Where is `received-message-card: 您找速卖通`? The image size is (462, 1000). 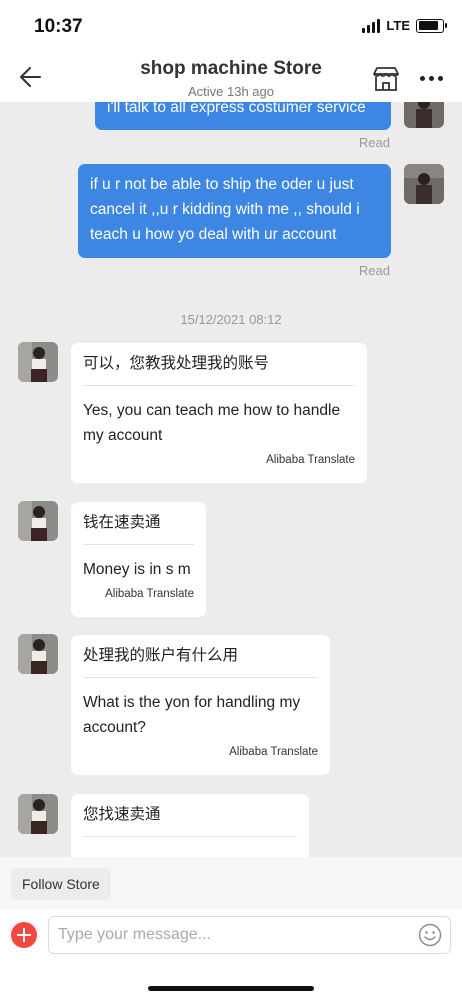
received-message-card: 您找速卖通 is located at coordinates (190, 825).